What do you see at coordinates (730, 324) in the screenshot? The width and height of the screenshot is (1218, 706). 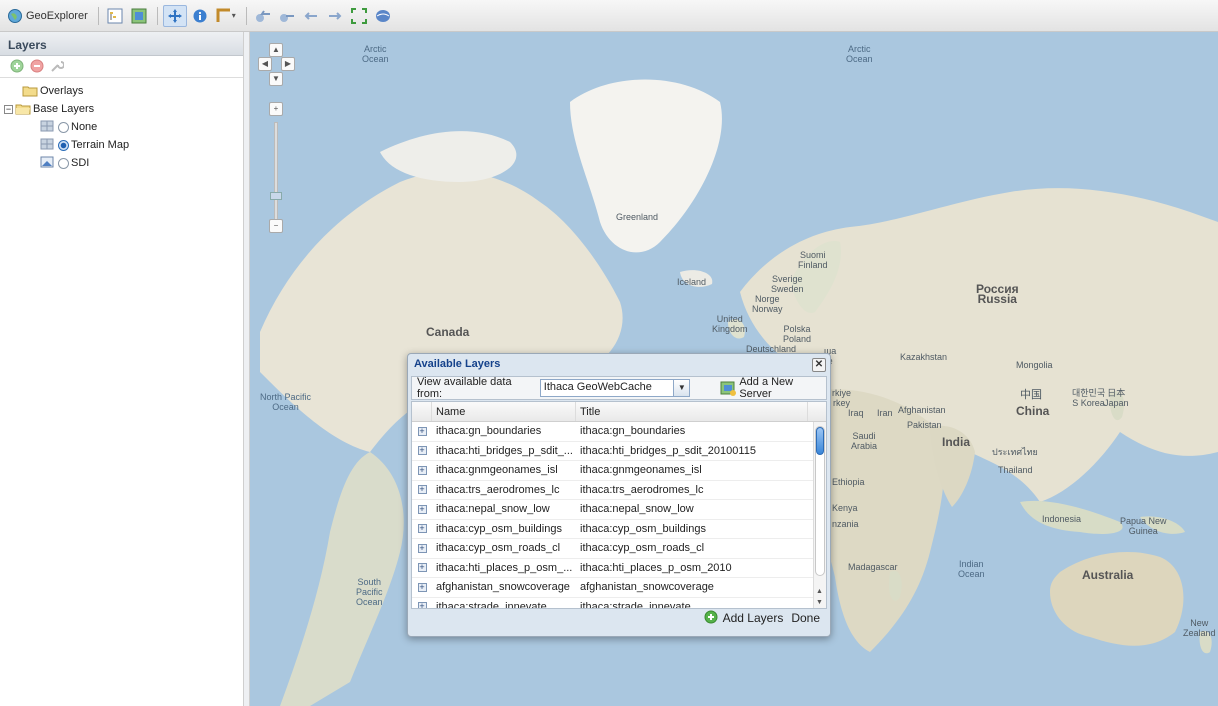 I see `map-label: United Kingdom` at bounding box center [730, 324].